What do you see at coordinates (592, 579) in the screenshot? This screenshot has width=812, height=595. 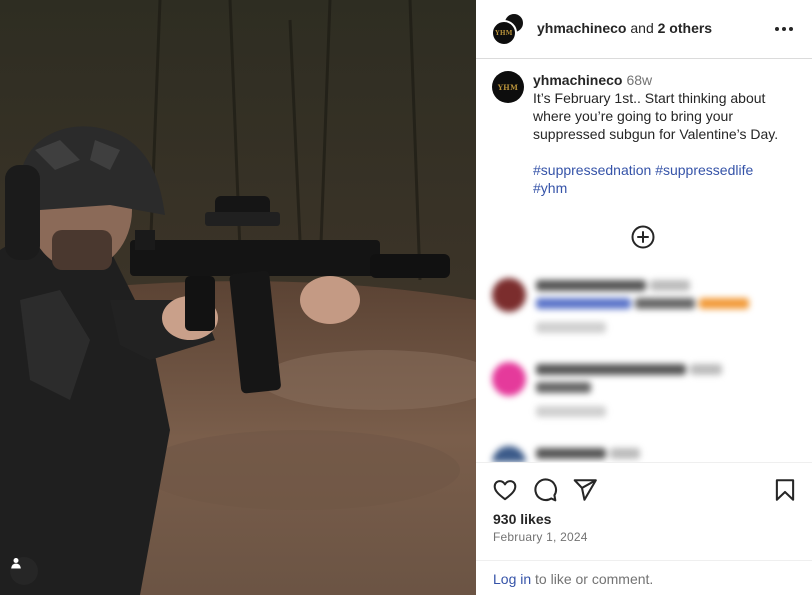 I see `login-rest: to like or comment.` at bounding box center [592, 579].